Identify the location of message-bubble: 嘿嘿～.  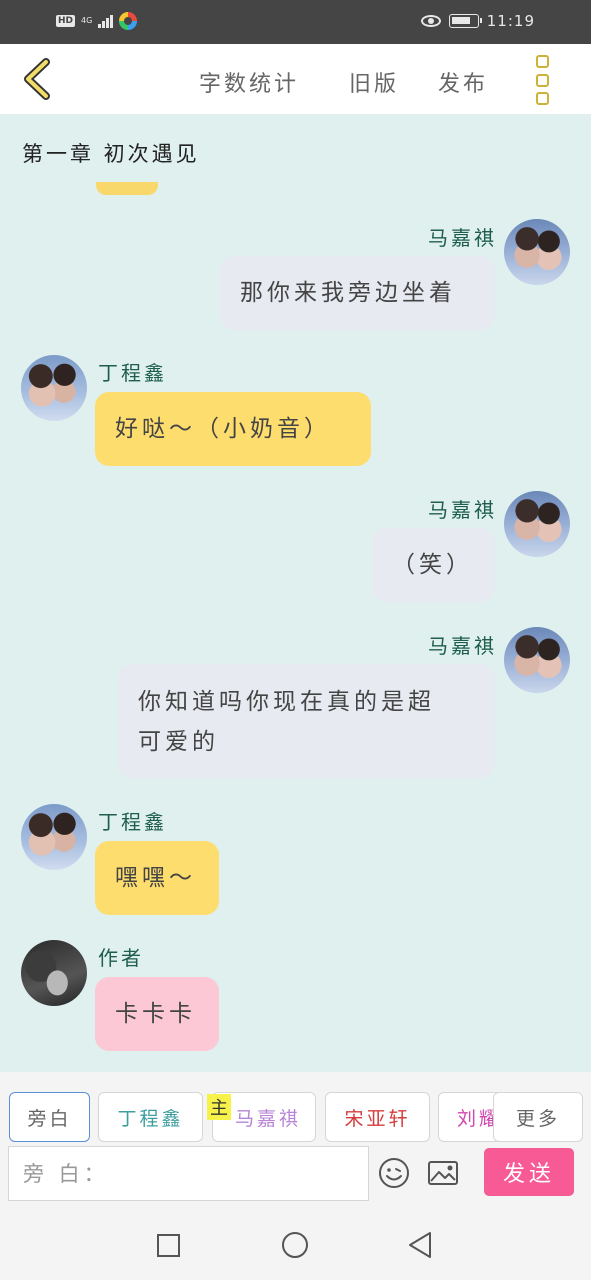
(157, 878).